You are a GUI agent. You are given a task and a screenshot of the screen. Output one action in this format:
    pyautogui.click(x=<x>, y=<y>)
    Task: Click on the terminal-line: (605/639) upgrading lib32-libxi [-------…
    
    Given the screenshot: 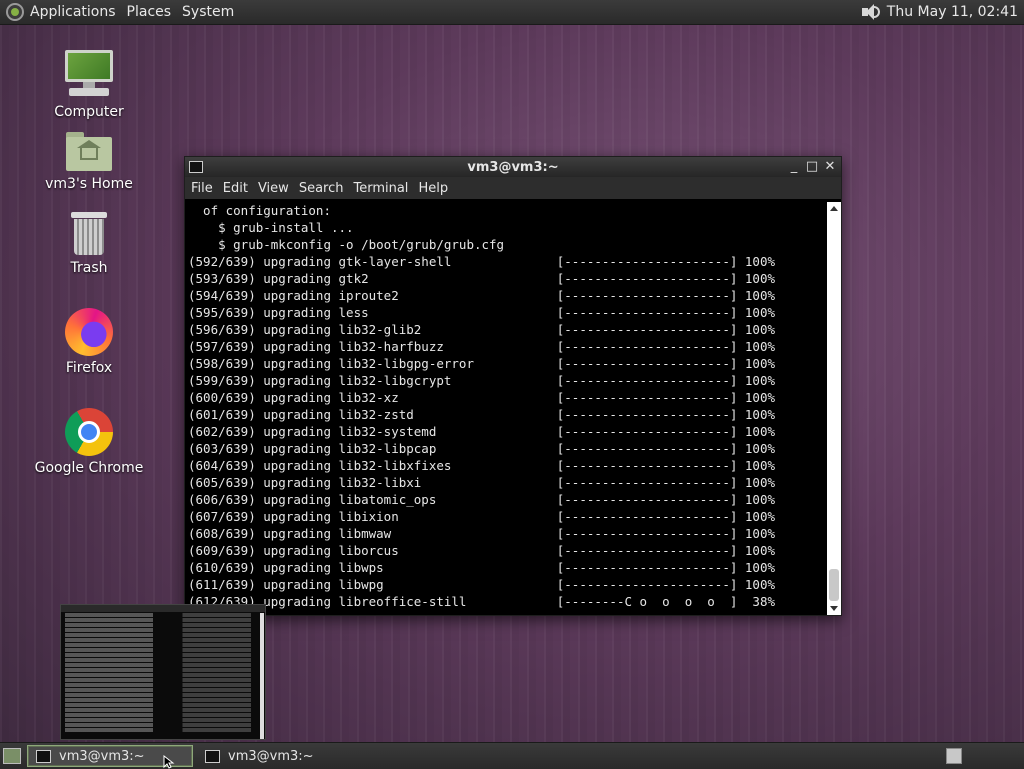 What is the action you would take?
    pyautogui.click(x=481, y=482)
    